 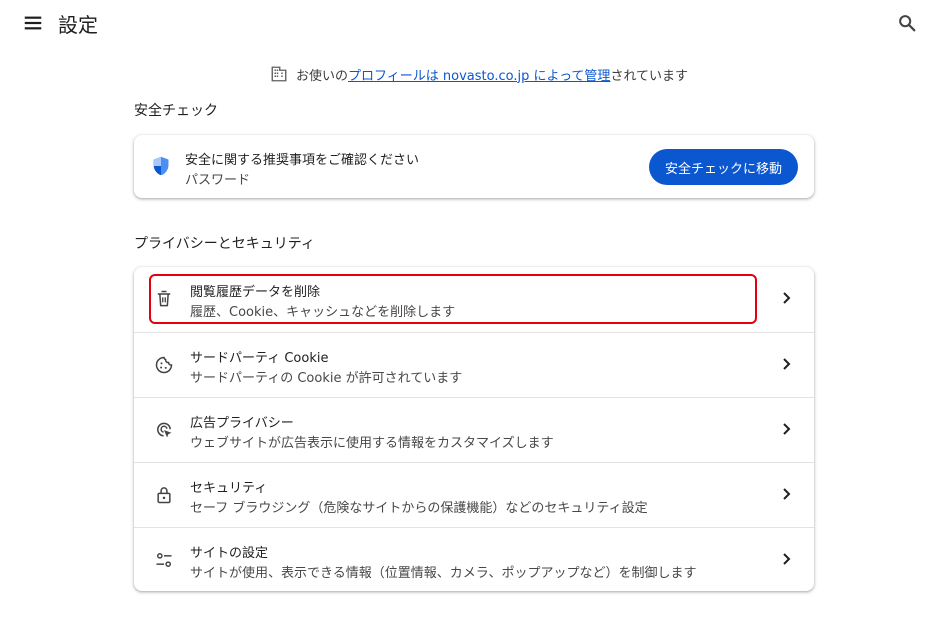 I want to click on row-title: 閲覧履歴データを削除, so click(x=255, y=292).